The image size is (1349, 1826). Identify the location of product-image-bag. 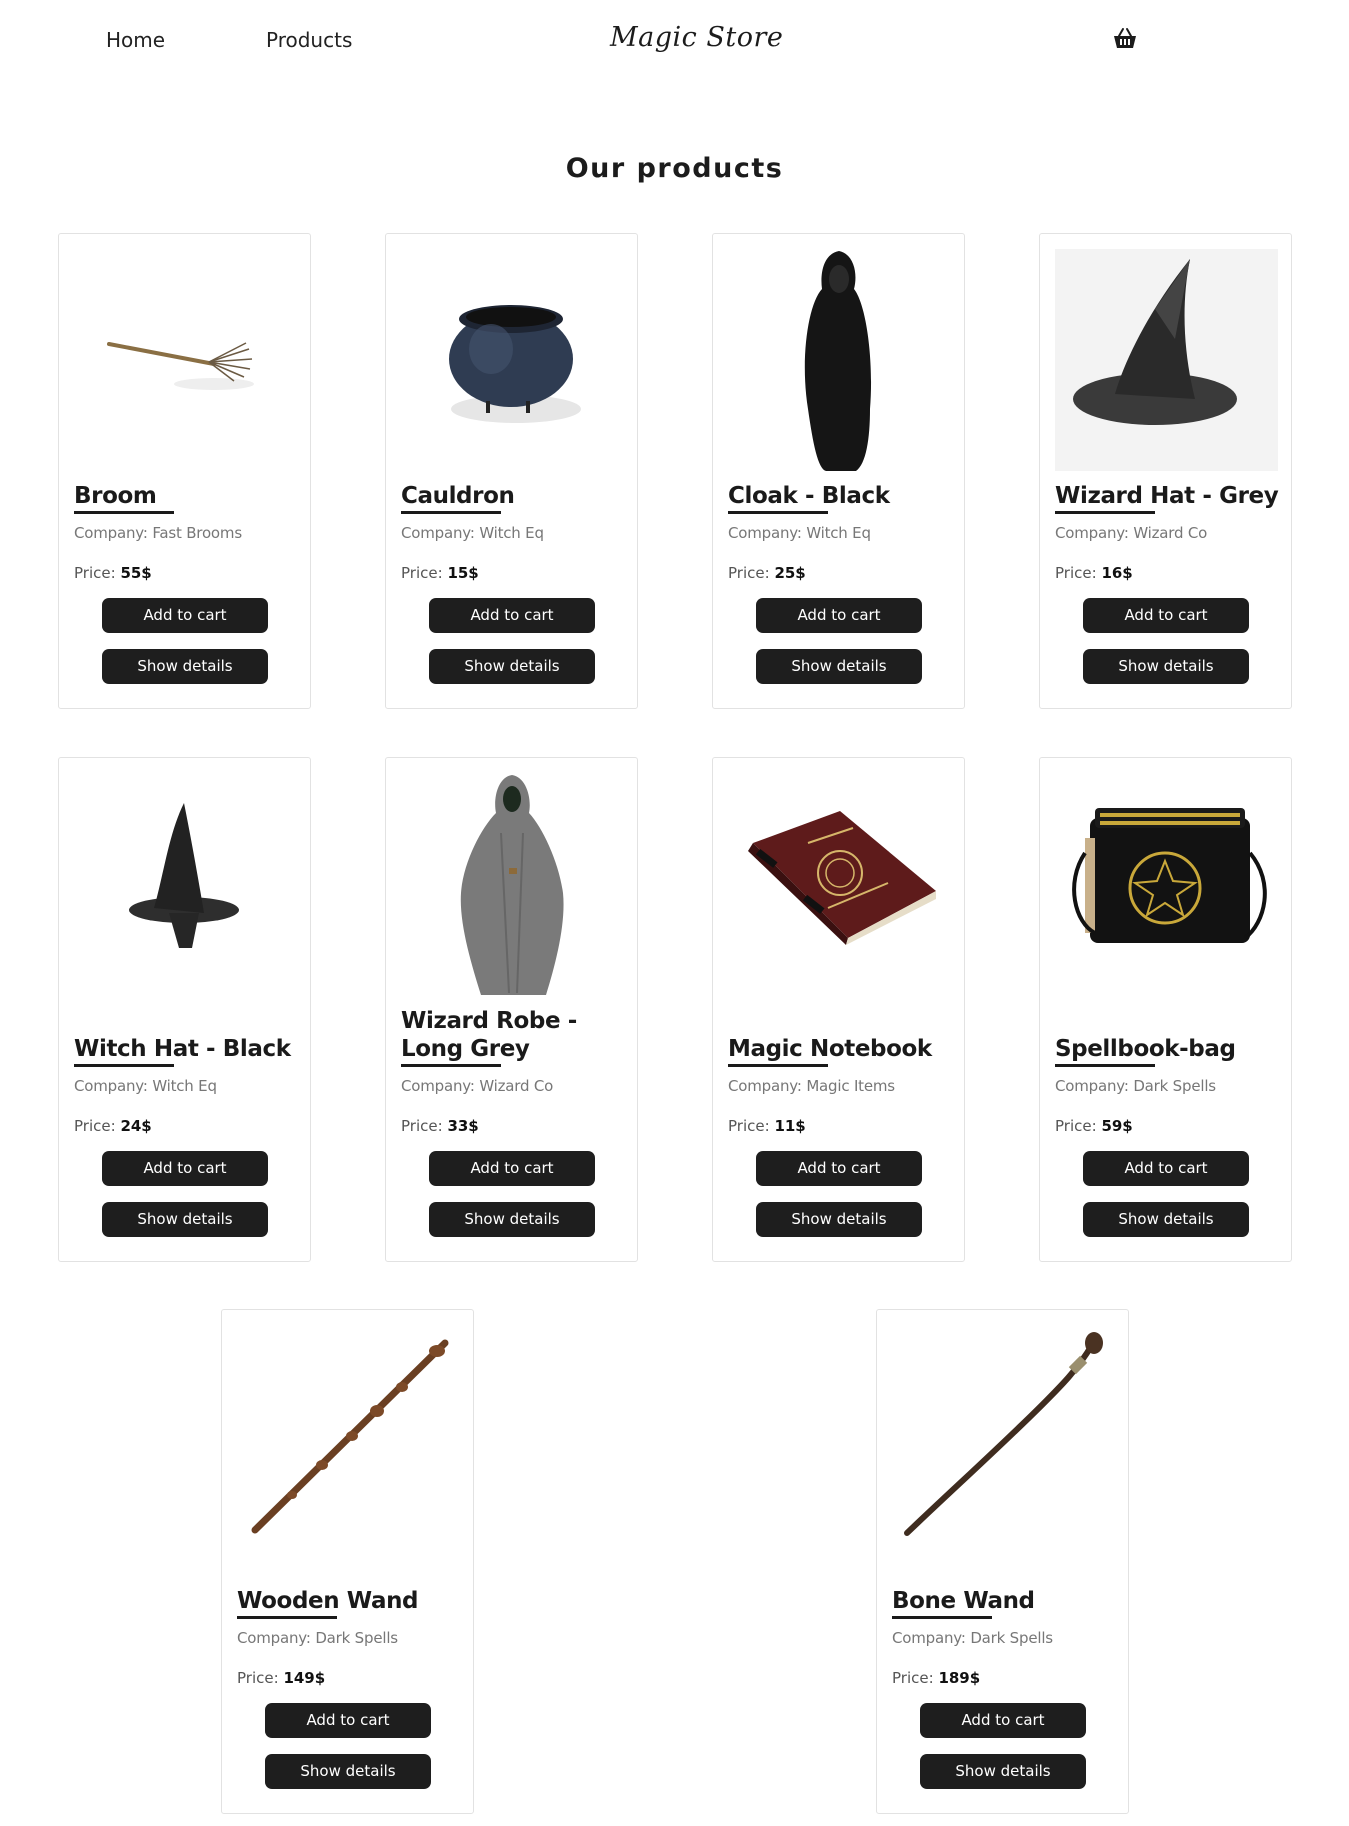
(1166, 884).